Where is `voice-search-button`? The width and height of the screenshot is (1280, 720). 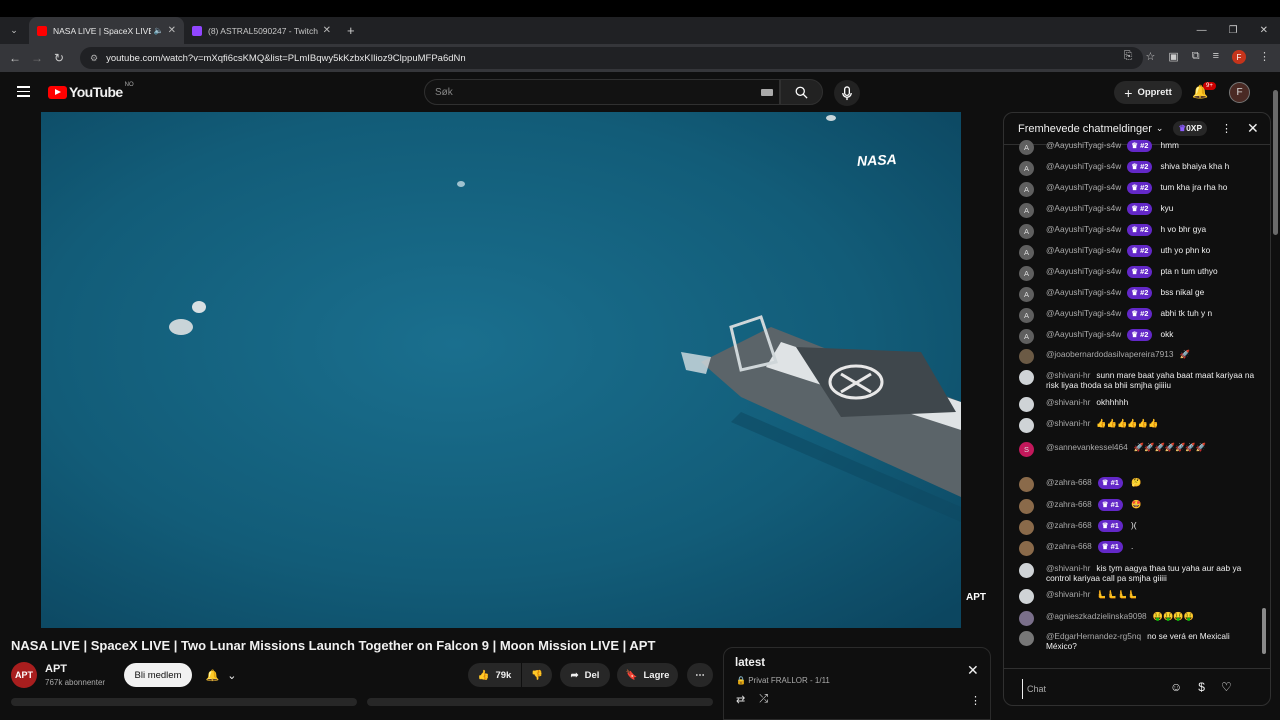 voice-search-button is located at coordinates (847, 93).